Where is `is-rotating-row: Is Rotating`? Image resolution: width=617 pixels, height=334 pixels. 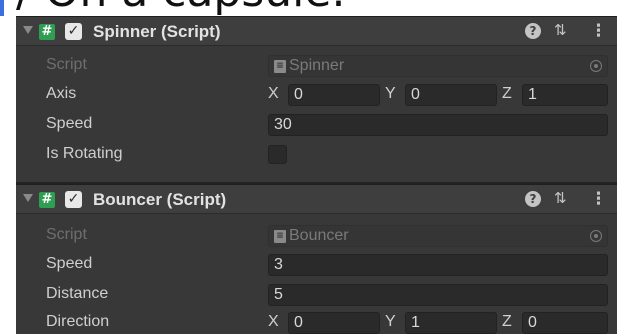 is-rotating-row: Is Rotating is located at coordinates (316, 155).